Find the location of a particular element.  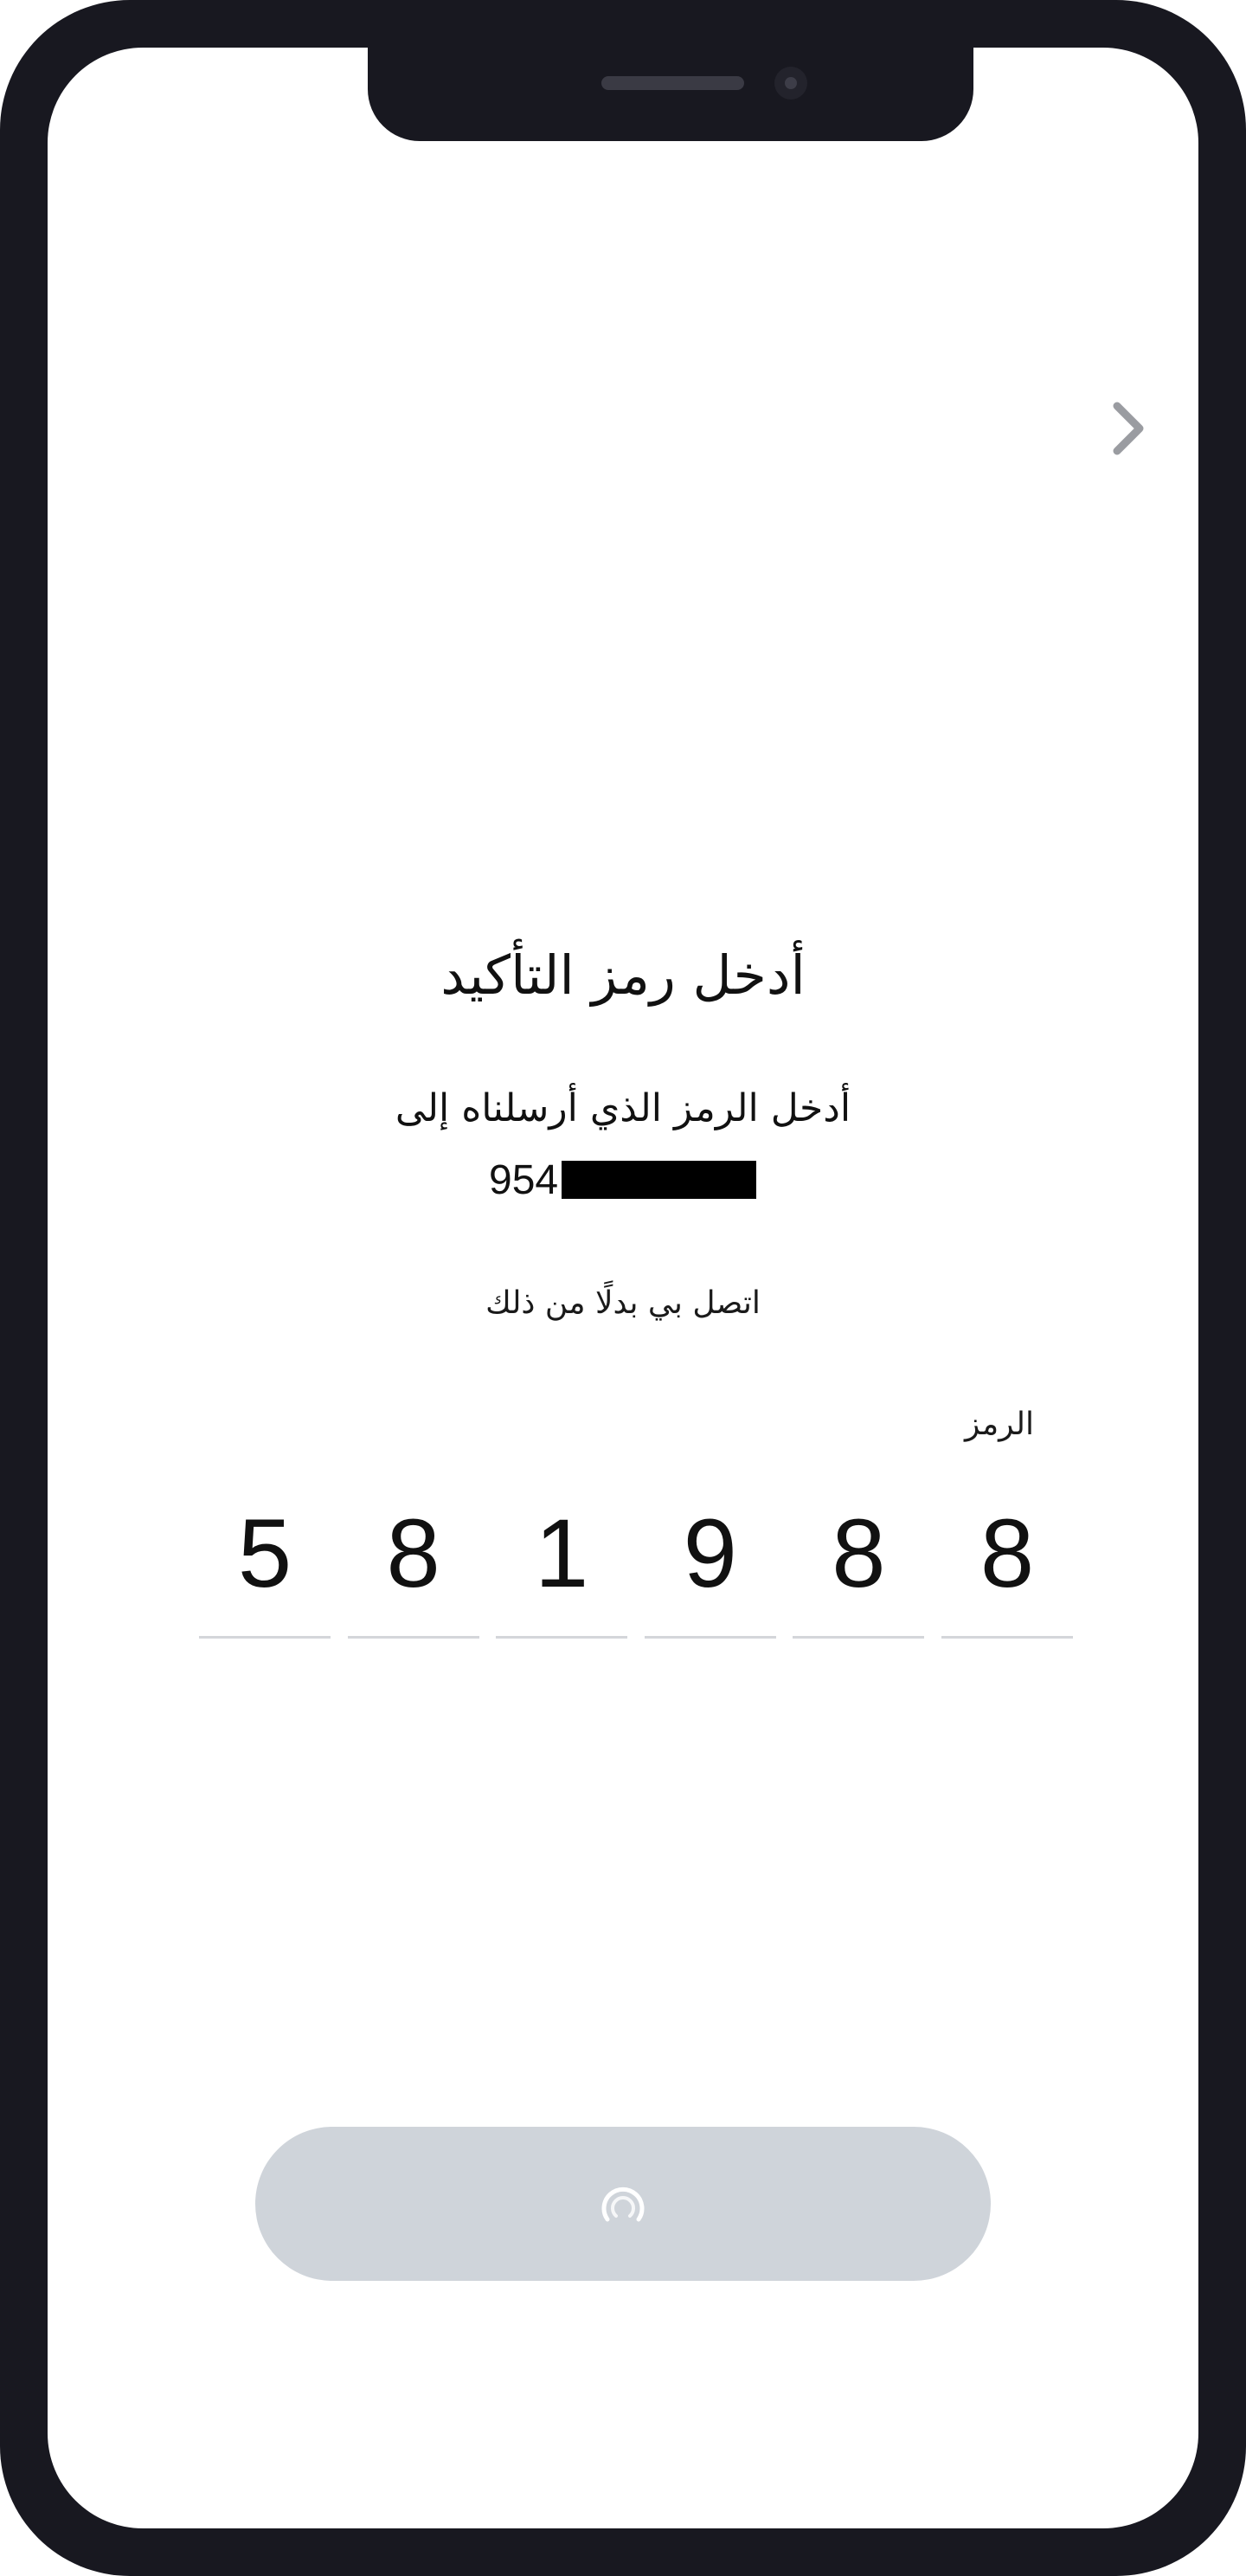

phone-number: 954 is located at coordinates (623, 1179).